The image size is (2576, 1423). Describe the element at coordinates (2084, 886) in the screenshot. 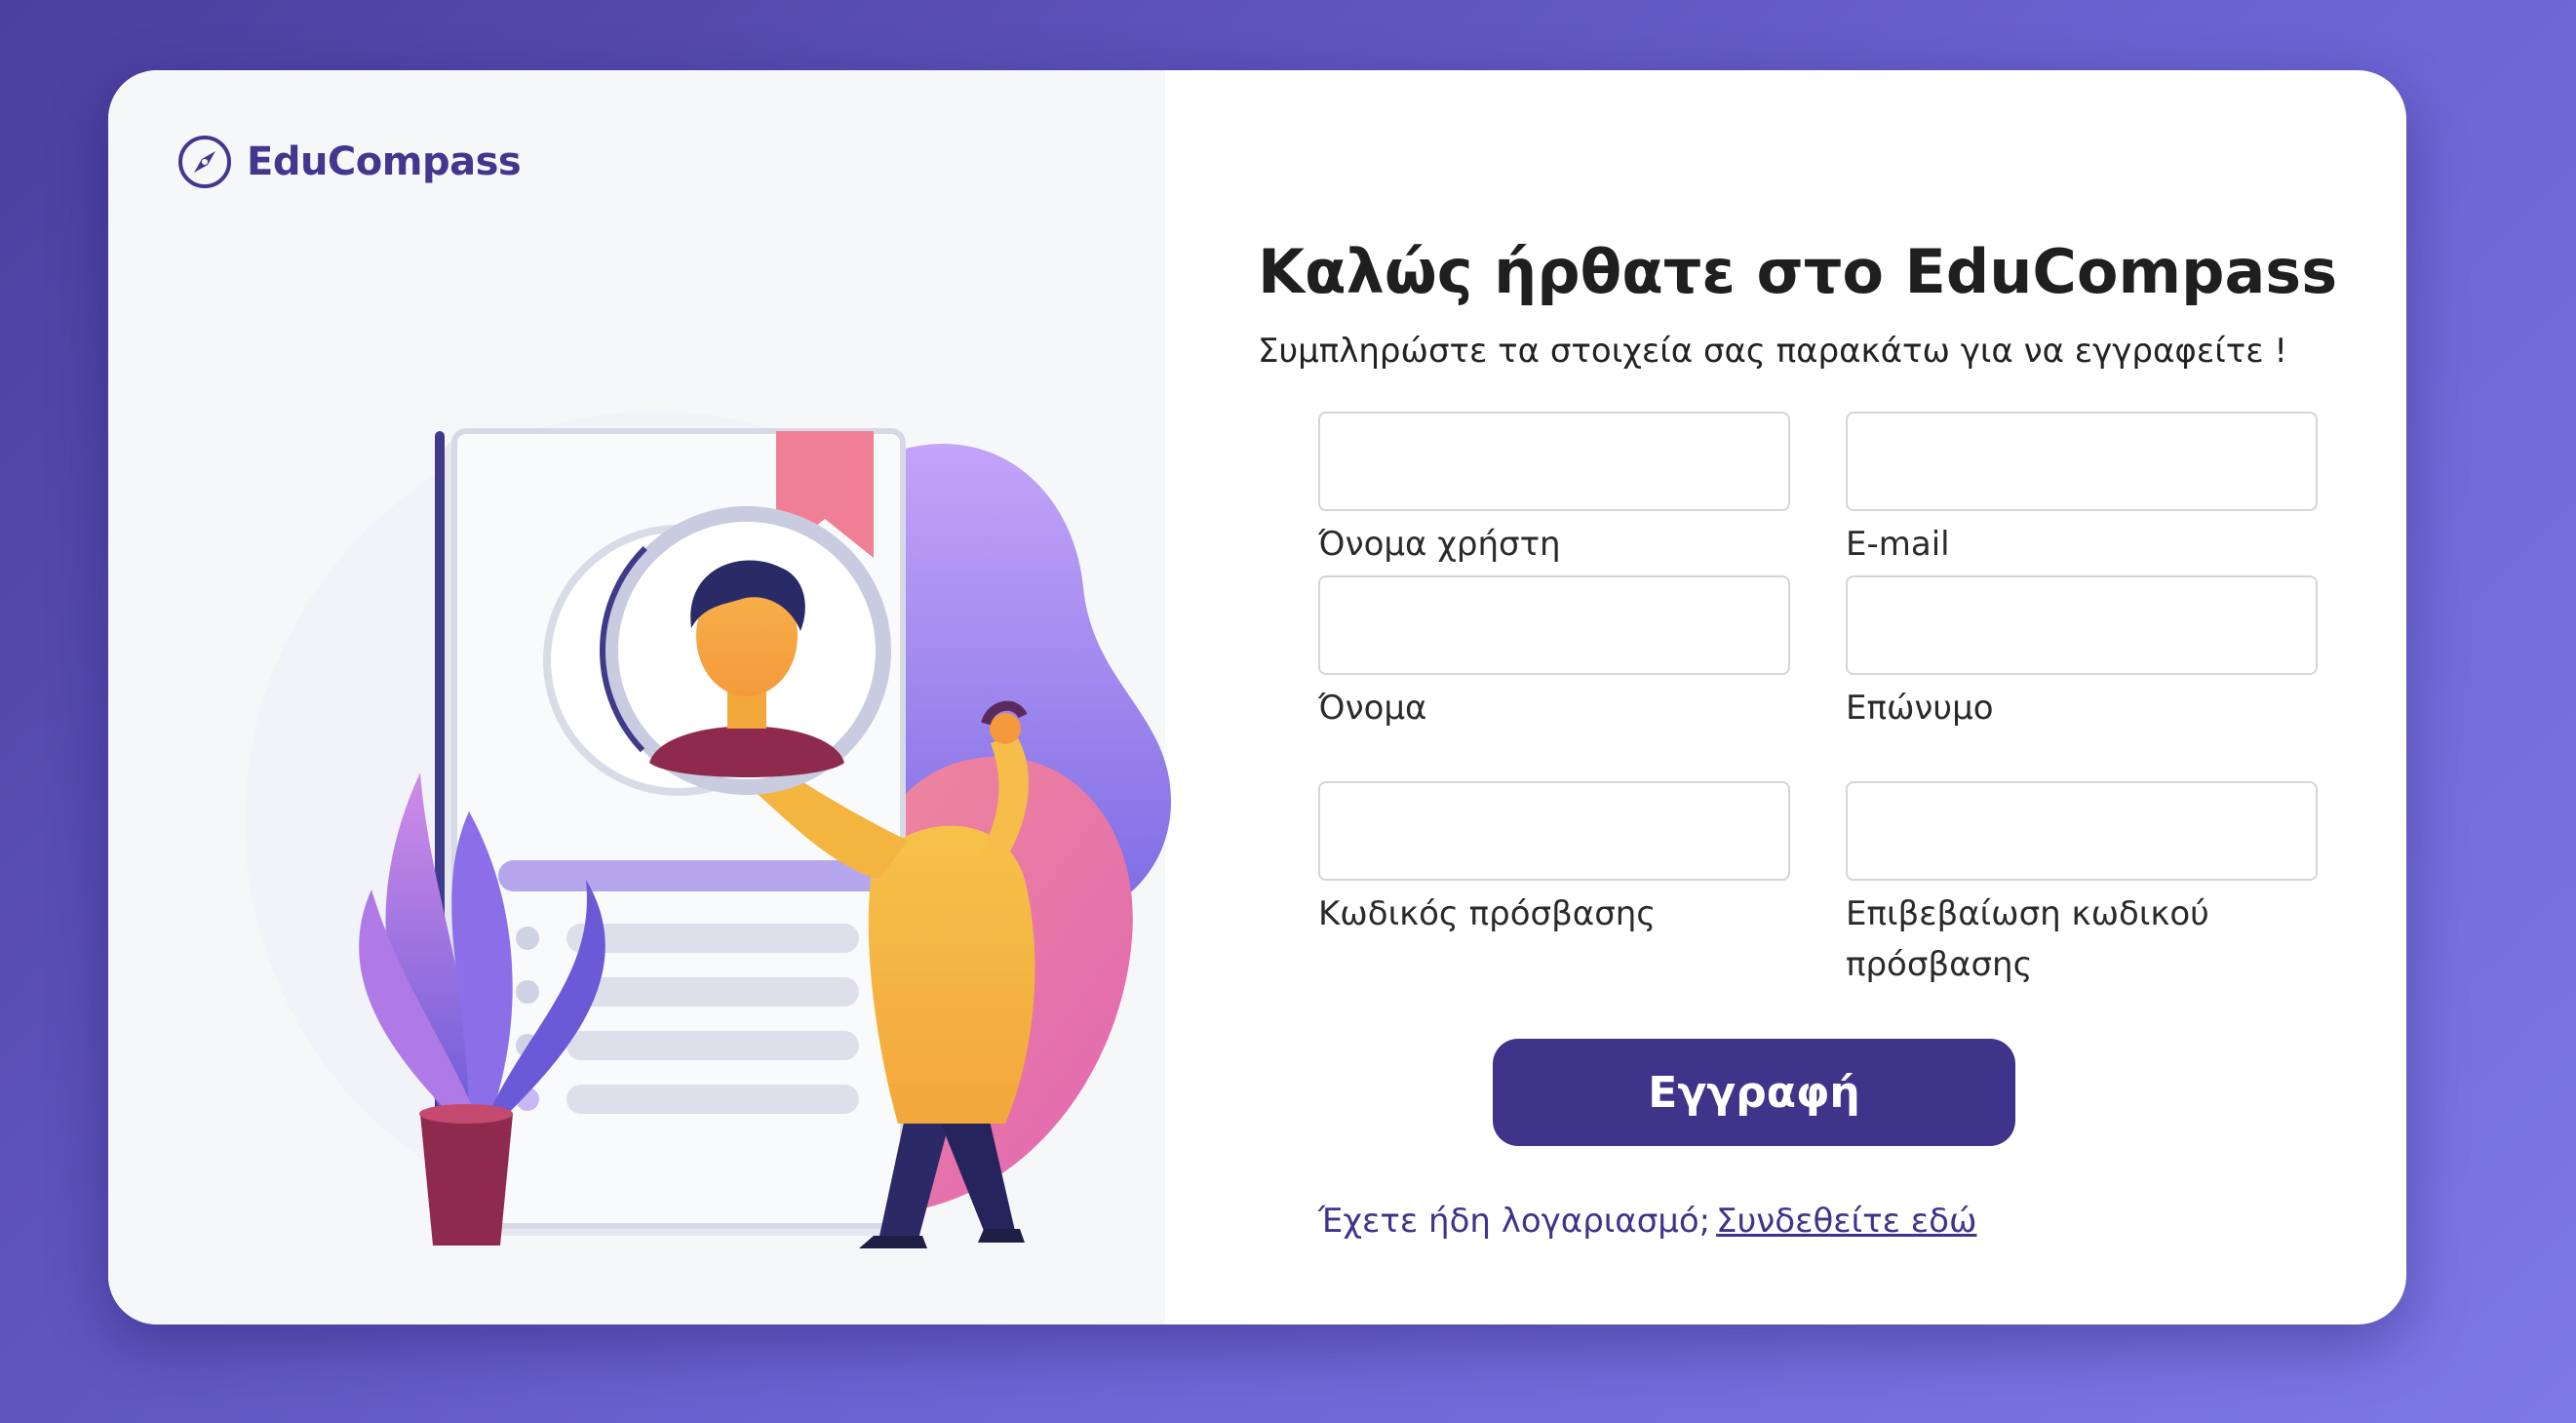

I see `password-confirm-group: Επιβεβαίωση κωδικού πρόσβασης` at that location.